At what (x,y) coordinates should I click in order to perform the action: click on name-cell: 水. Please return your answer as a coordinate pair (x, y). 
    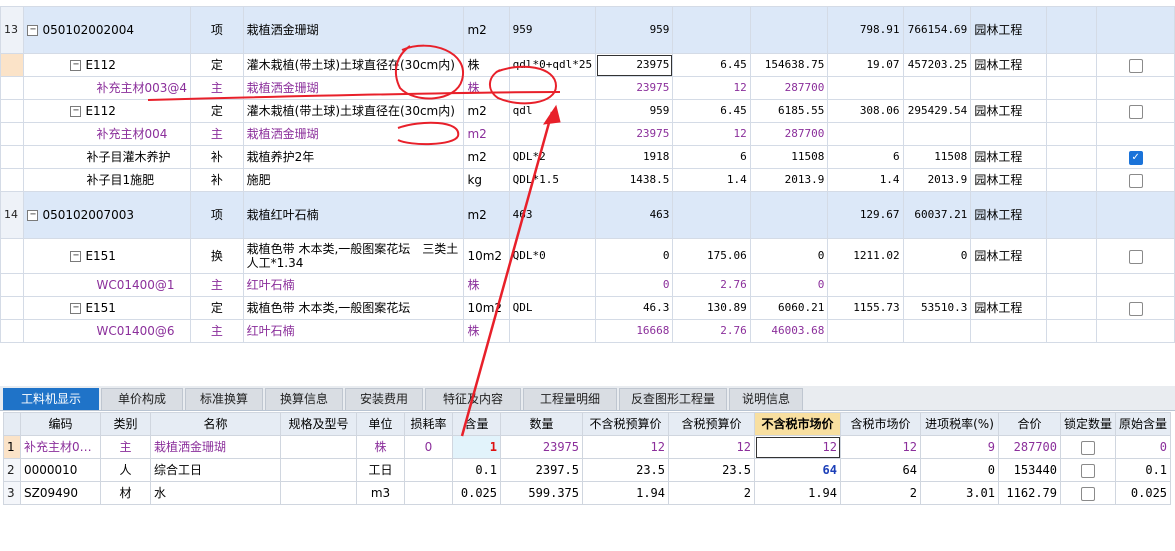
    Looking at the image, I should click on (215, 493).